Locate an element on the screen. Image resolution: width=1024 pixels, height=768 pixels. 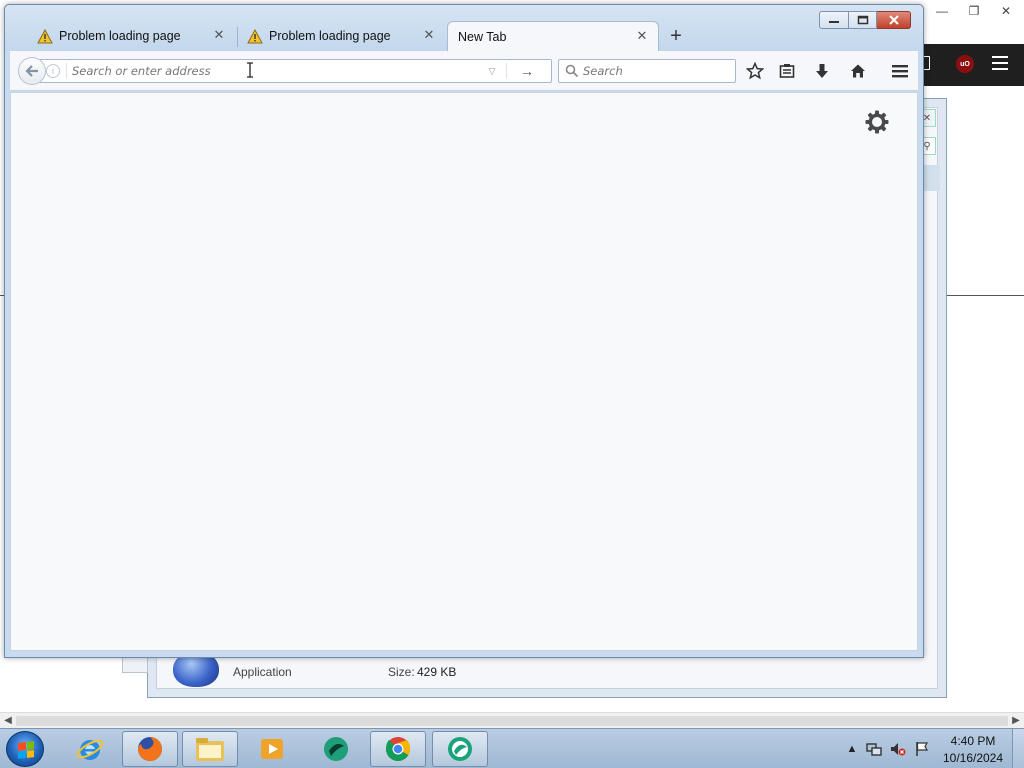
show-hidden-icons-icon: ▲ is located at coordinates (852, 749).